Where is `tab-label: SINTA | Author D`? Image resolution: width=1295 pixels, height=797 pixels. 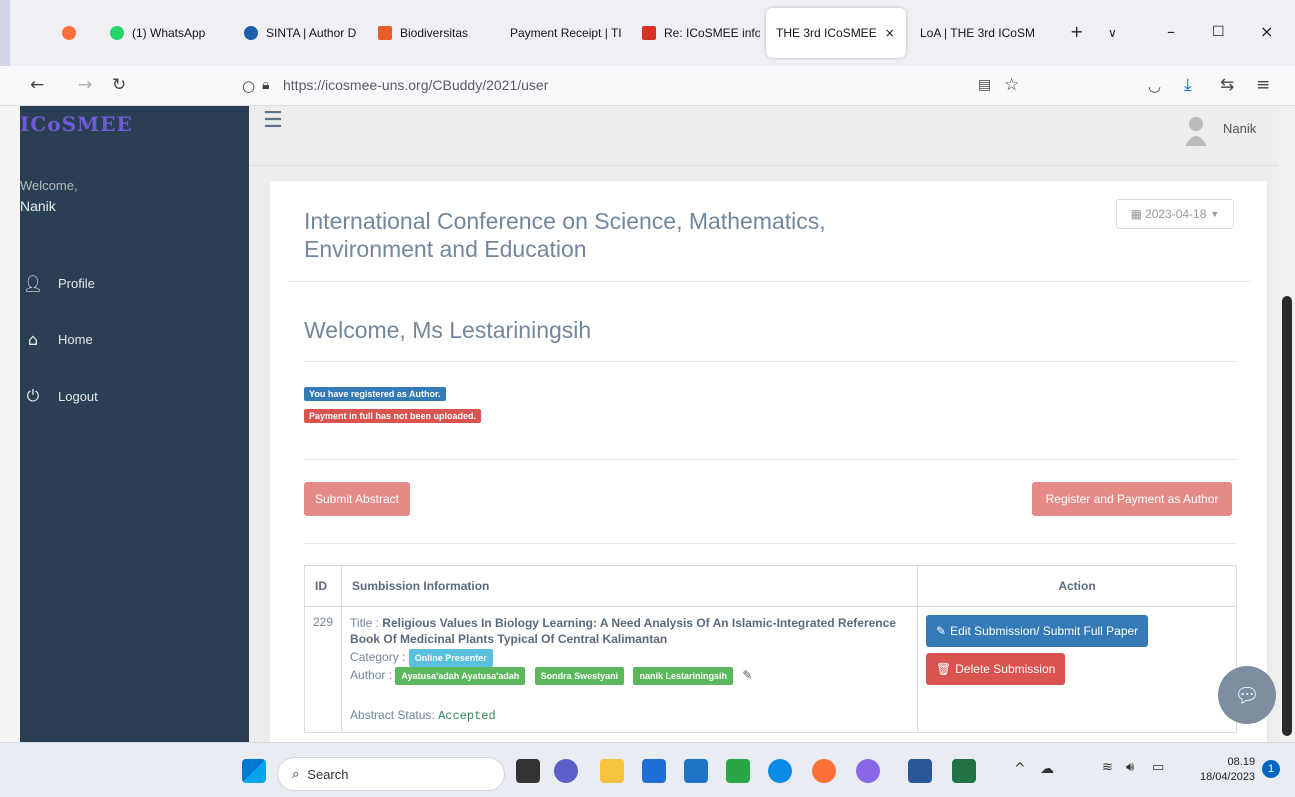
tab-label: SINTA | Author D is located at coordinates (311, 33).